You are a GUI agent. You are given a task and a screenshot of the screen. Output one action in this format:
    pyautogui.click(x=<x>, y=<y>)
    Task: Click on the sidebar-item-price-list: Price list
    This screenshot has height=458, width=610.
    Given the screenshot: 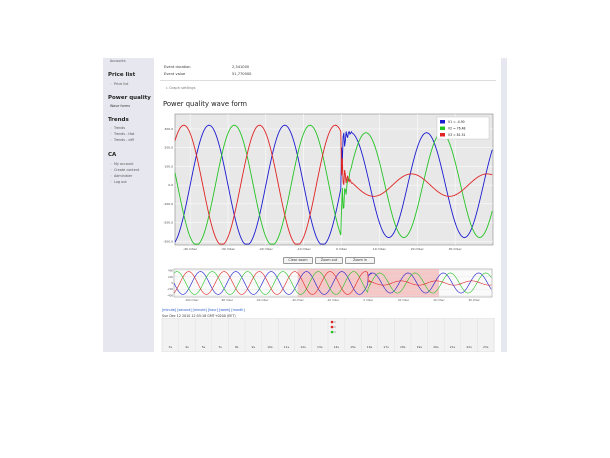 What is the action you would take?
    pyautogui.click(x=119, y=84)
    